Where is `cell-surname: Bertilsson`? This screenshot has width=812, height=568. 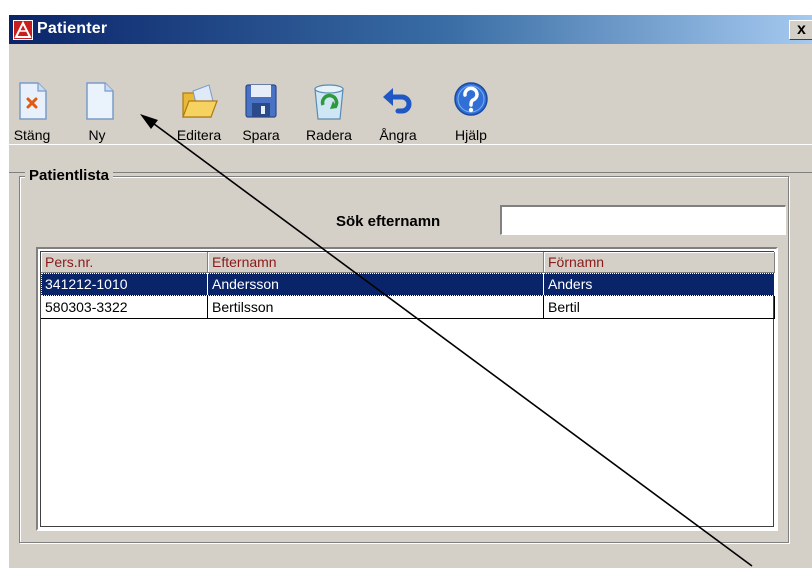 cell-surname: Bertilsson is located at coordinates (376, 307).